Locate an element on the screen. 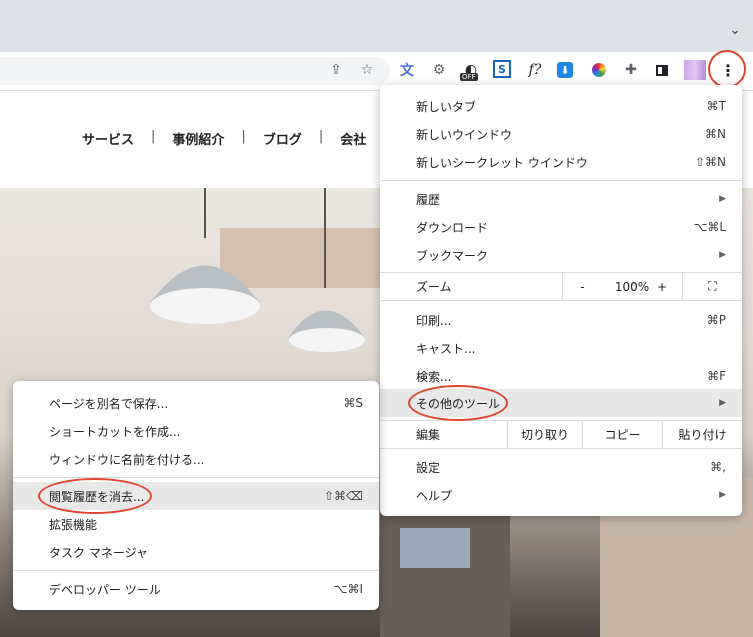 The image size is (753, 637). menu-item-new-tab: 新しいタブ ⌘T is located at coordinates (561, 106).